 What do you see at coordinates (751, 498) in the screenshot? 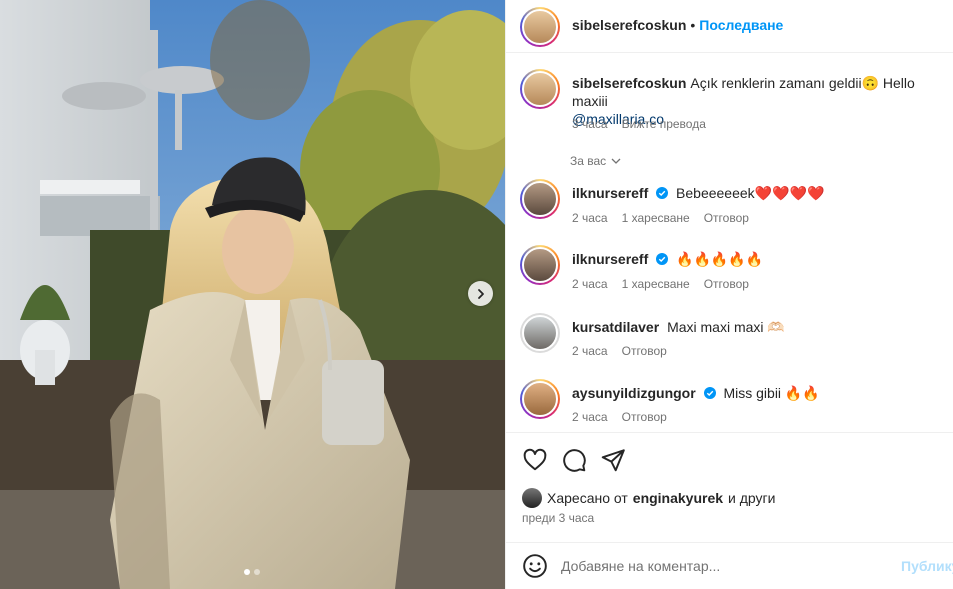
I see `liked-suffix: и други` at bounding box center [751, 498].